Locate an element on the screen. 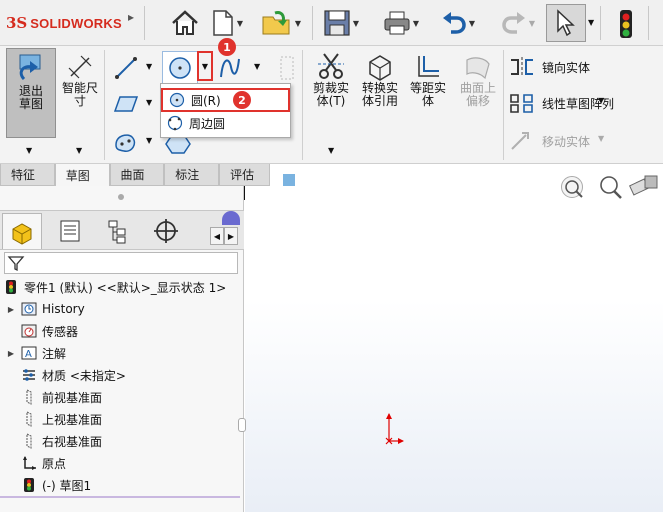 Image resolution: width=663 pixels, height=512 pixels. mirror-entities-label: 镜向实体 is located at coordinates (566, 67).